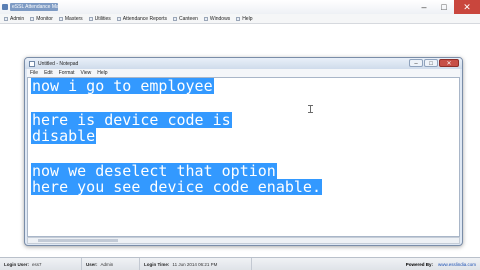  What do you see at coordinates (86, 73) in the screenshot?
I see `notepad-menu-view: View` at bounding box center [86, 73].